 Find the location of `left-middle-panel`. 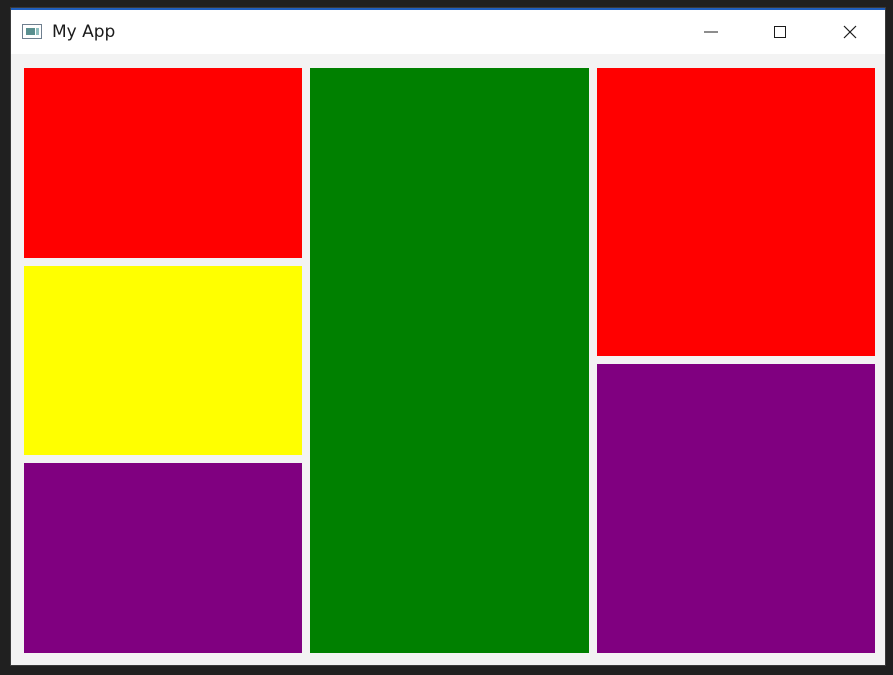

left-middle-panel is located at coordinates (163, 360).